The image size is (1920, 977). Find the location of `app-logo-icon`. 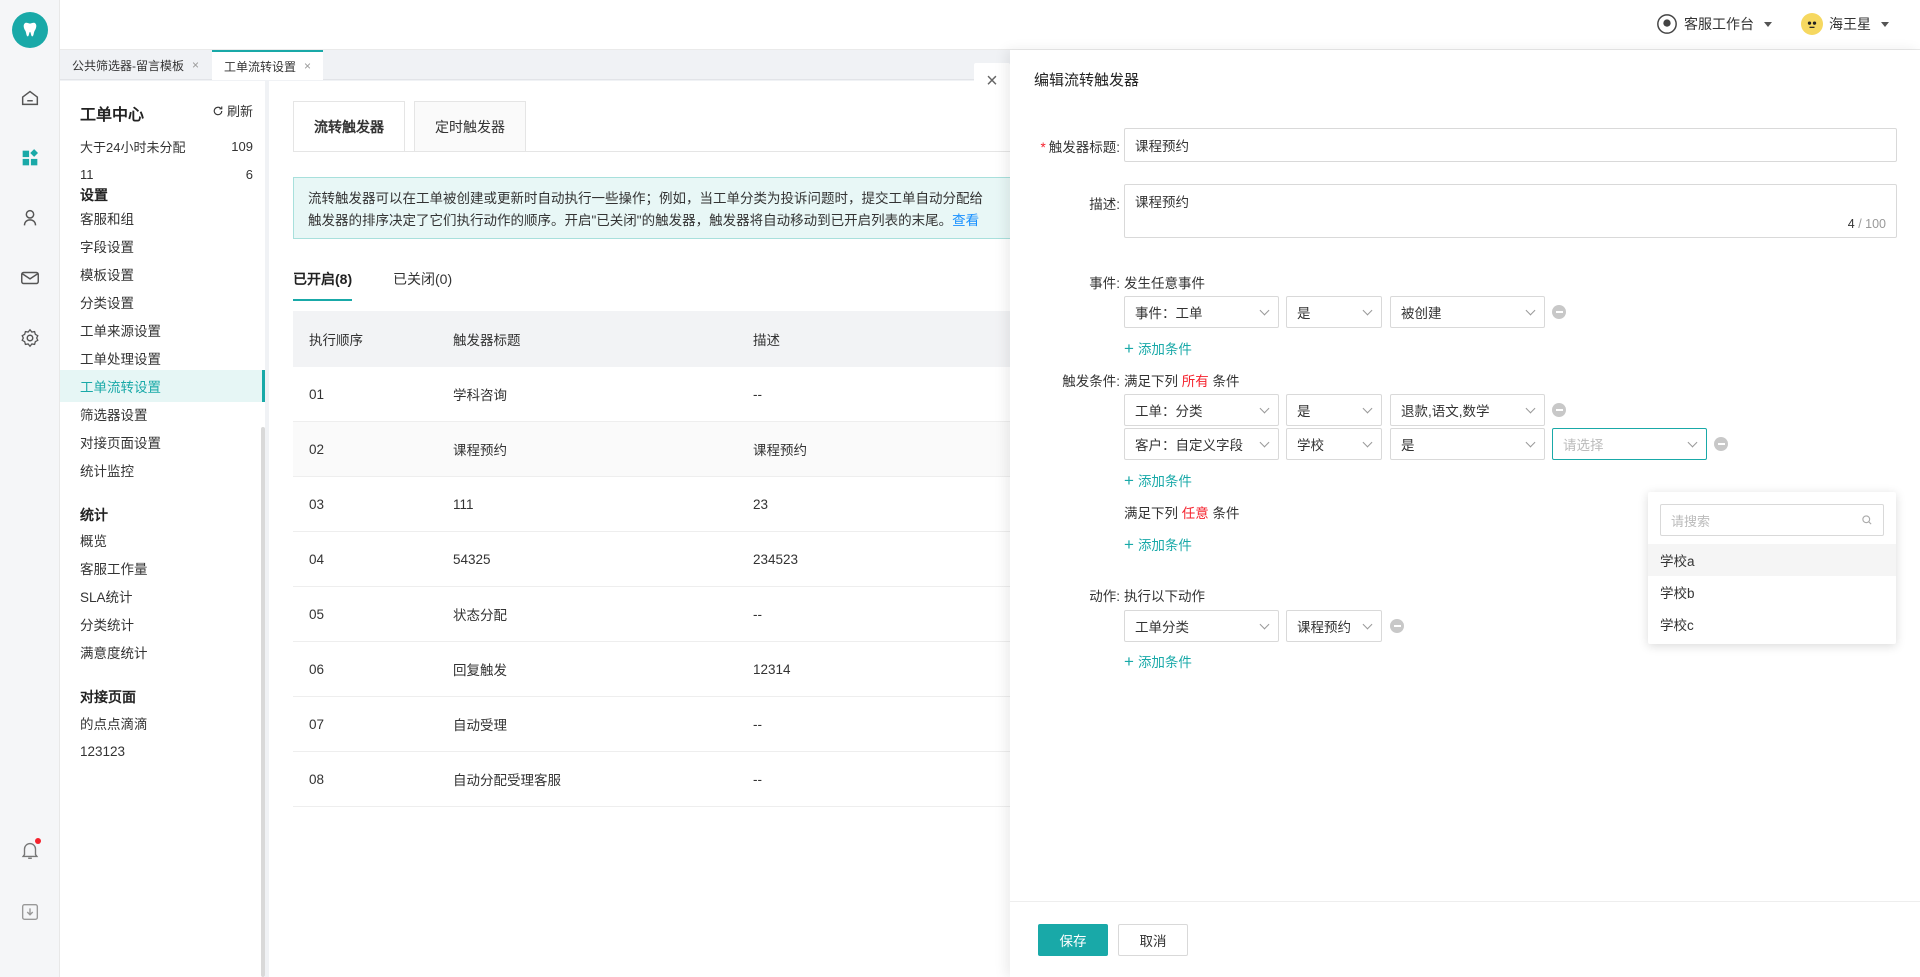

app-logo-icon is located at coordinates (30, 30).